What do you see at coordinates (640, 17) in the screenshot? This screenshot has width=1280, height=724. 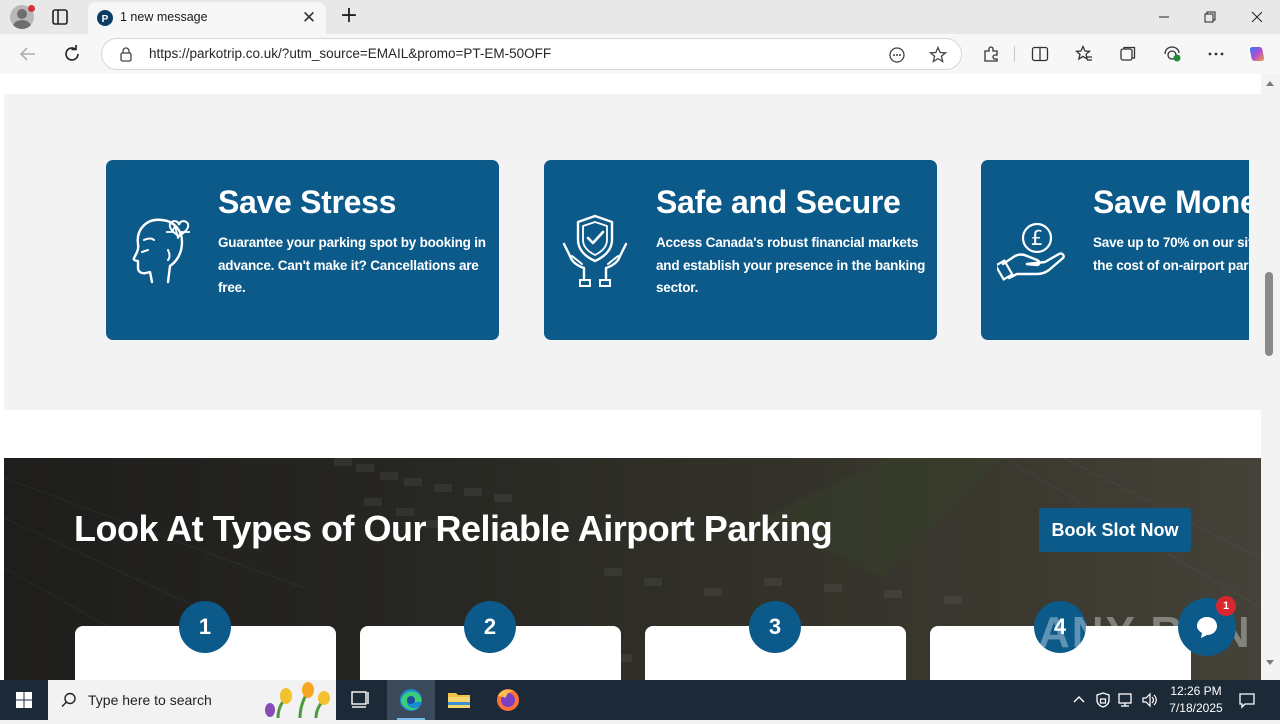 I see `browser-titlebar: P 1 new message ✕ +` at bounding box center [640, 17].